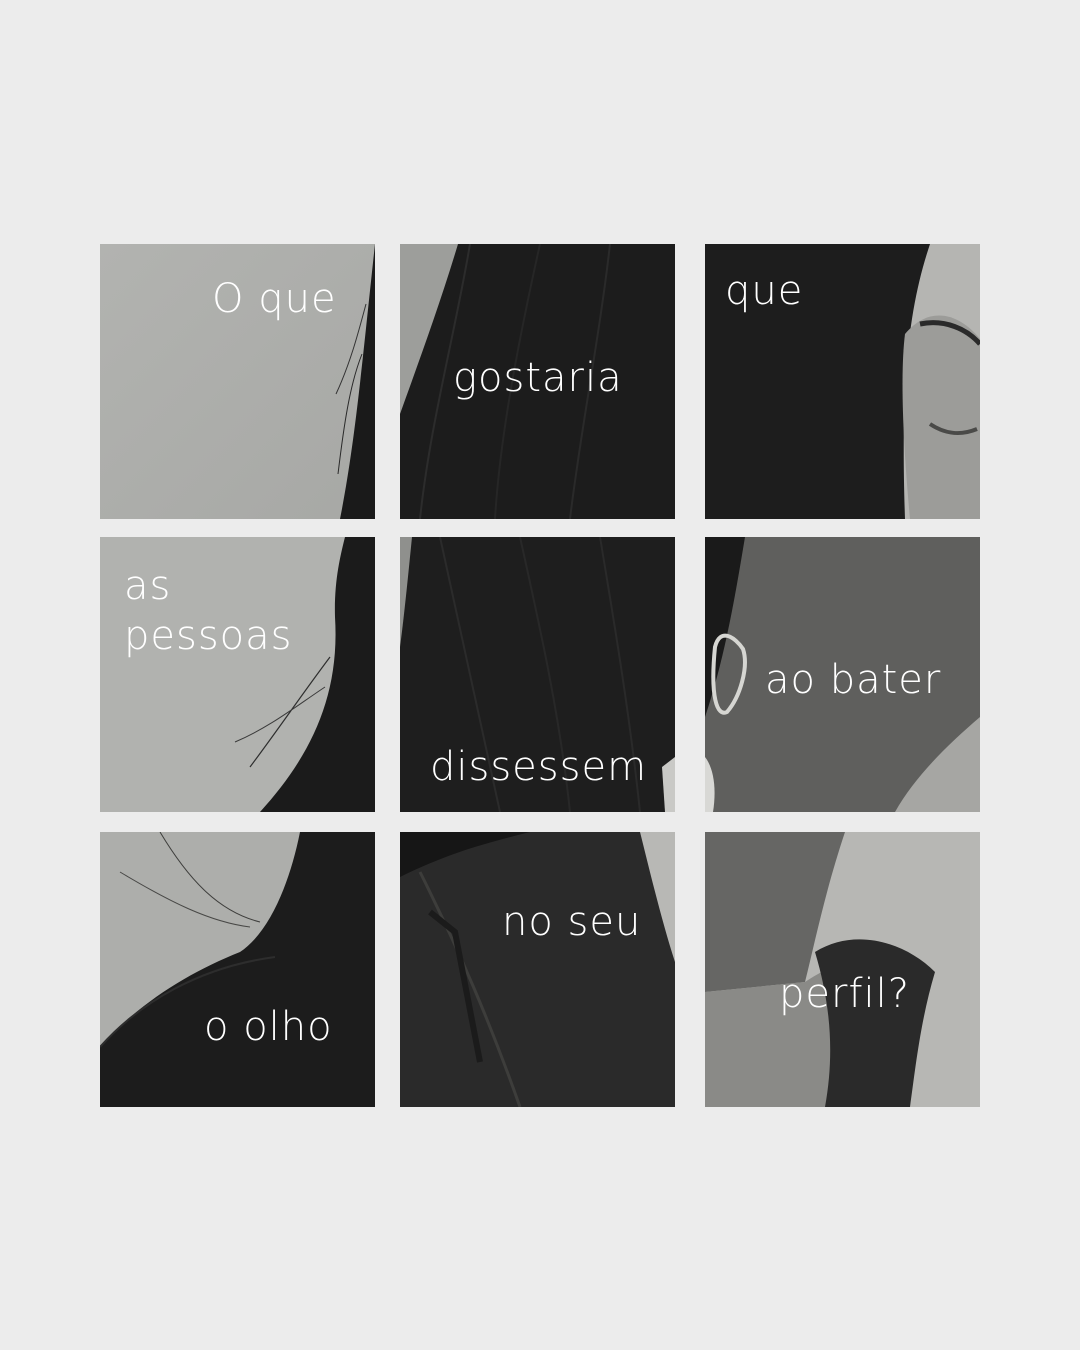  I want to click on grid-tile-9: perfil?, so click(842, 969).